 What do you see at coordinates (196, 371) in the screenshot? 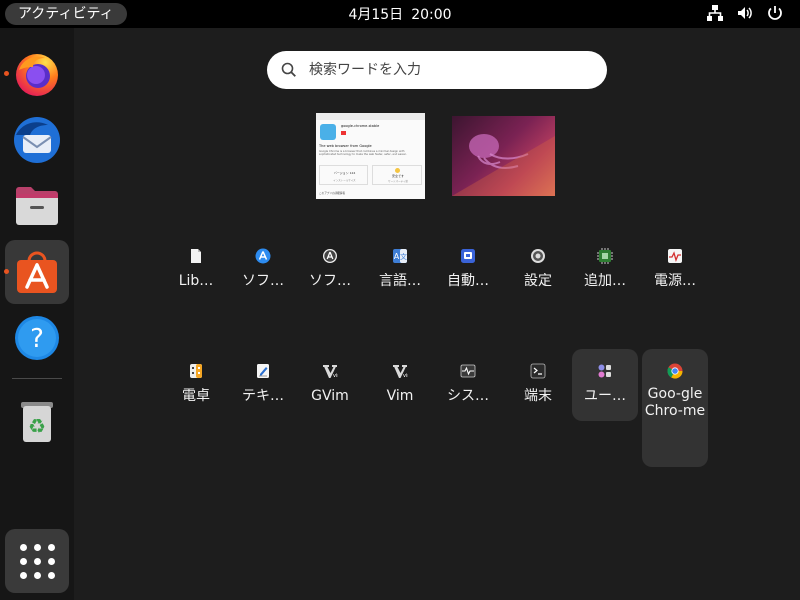
I see `calculator-icon` at bounding box center [196, 371].